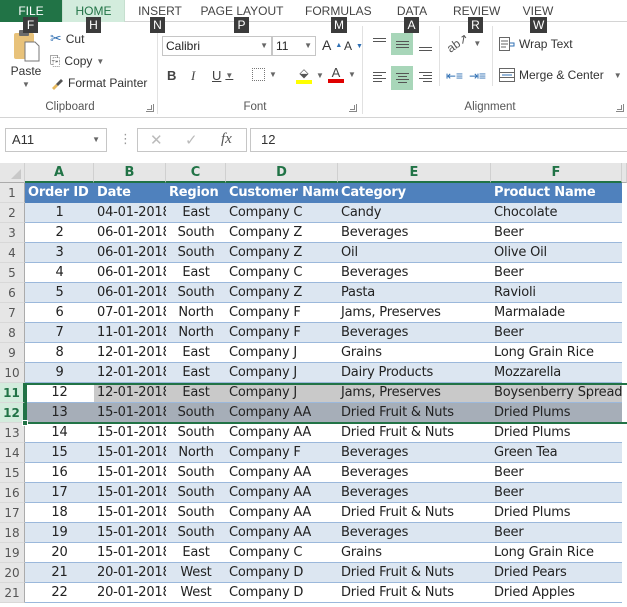  I want to click on merge-center-button: Merge & Center ▼, so click(560, 75).